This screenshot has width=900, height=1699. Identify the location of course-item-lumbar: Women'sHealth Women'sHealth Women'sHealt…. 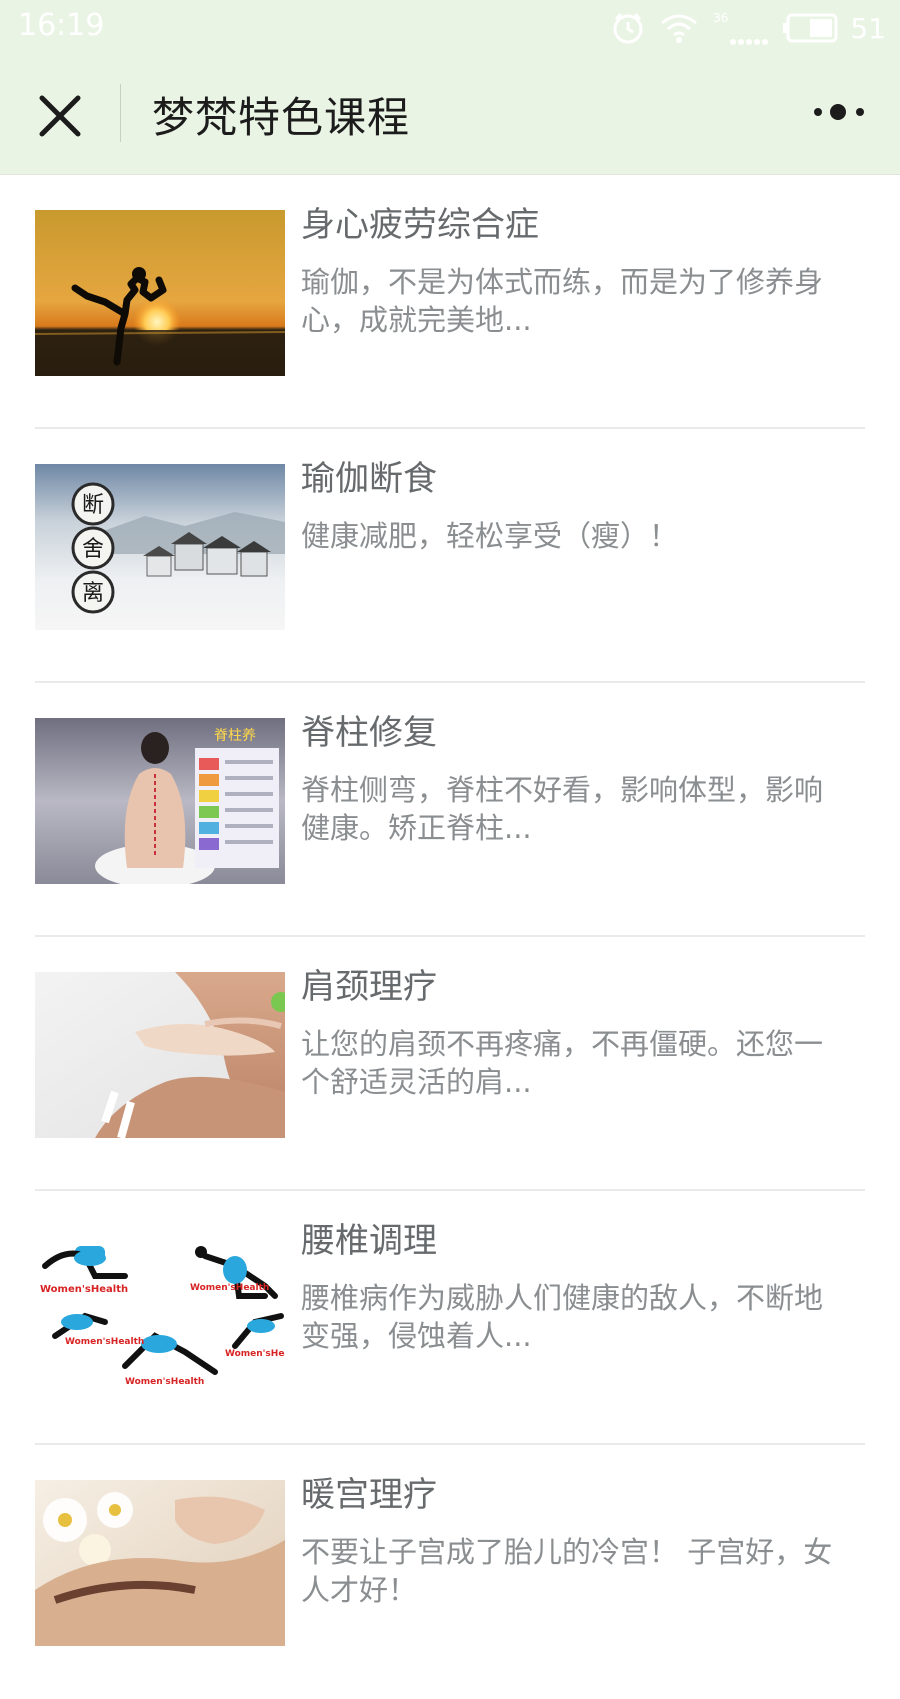
(450, 1318).